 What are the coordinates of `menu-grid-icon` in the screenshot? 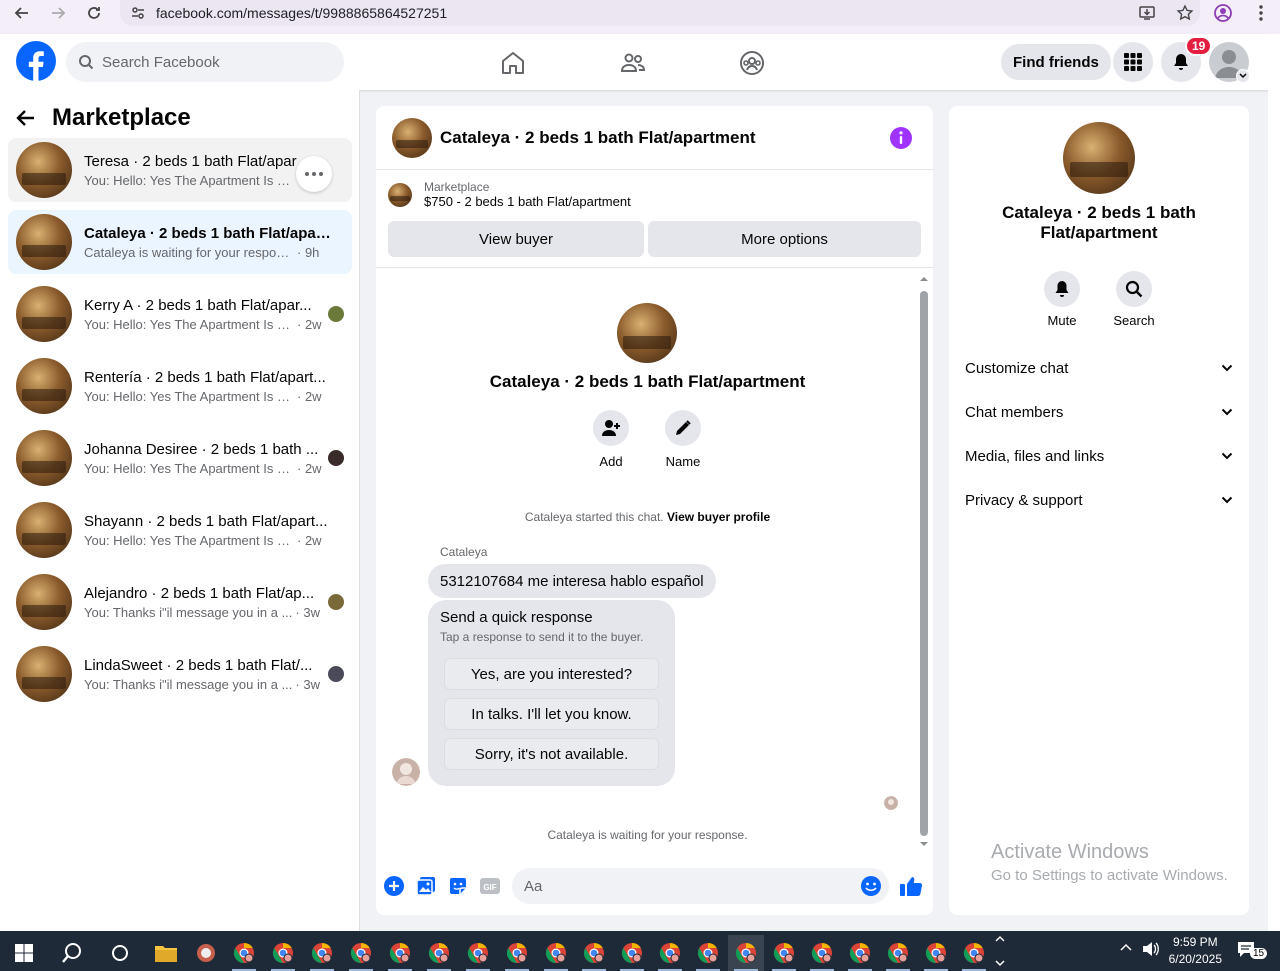 It's located at (1133, 62).